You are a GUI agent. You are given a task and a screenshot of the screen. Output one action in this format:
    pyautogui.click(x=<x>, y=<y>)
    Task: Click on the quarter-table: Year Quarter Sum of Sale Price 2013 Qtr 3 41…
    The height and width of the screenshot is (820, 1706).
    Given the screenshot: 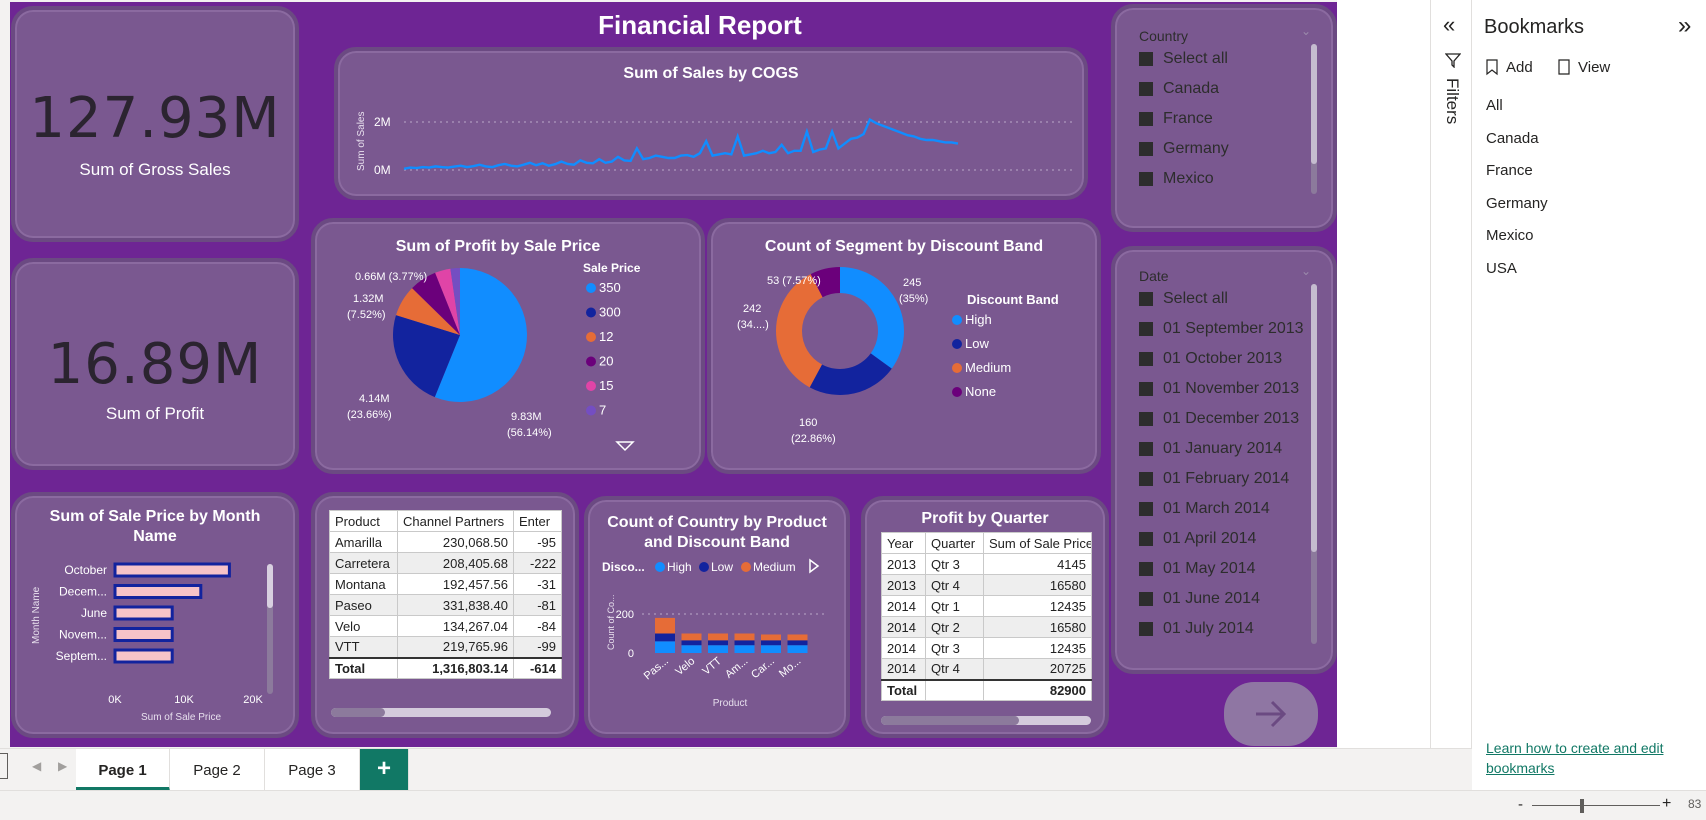 What is the action you would take?
    pyautogui.click(x=986, y=616)
    